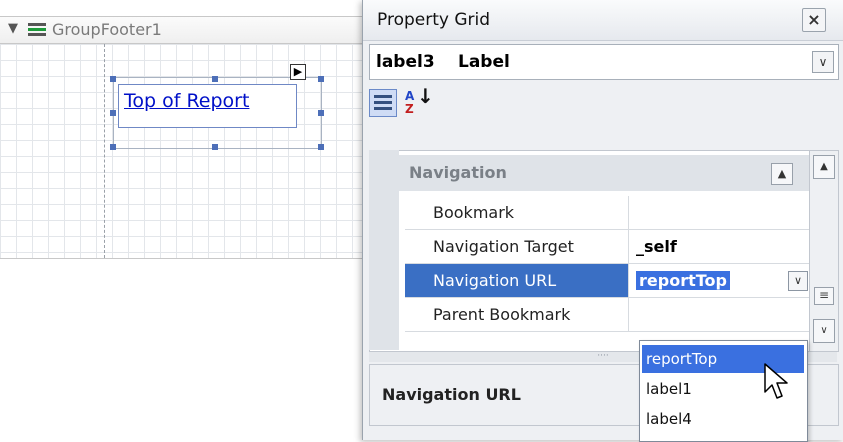 Image resolution: width=843 pixels, height=442 pixels. Describe the element at coordinates (776, 381) in the screenshot. I see `mouse-cursor-icon` at that location.